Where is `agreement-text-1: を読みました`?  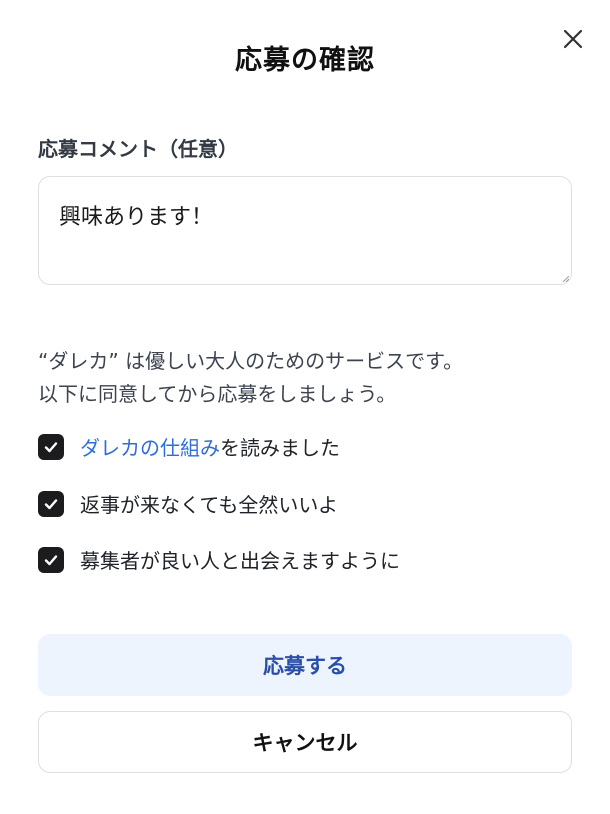
agreement-text-1: を読みました is located at coordinates (280, 448).